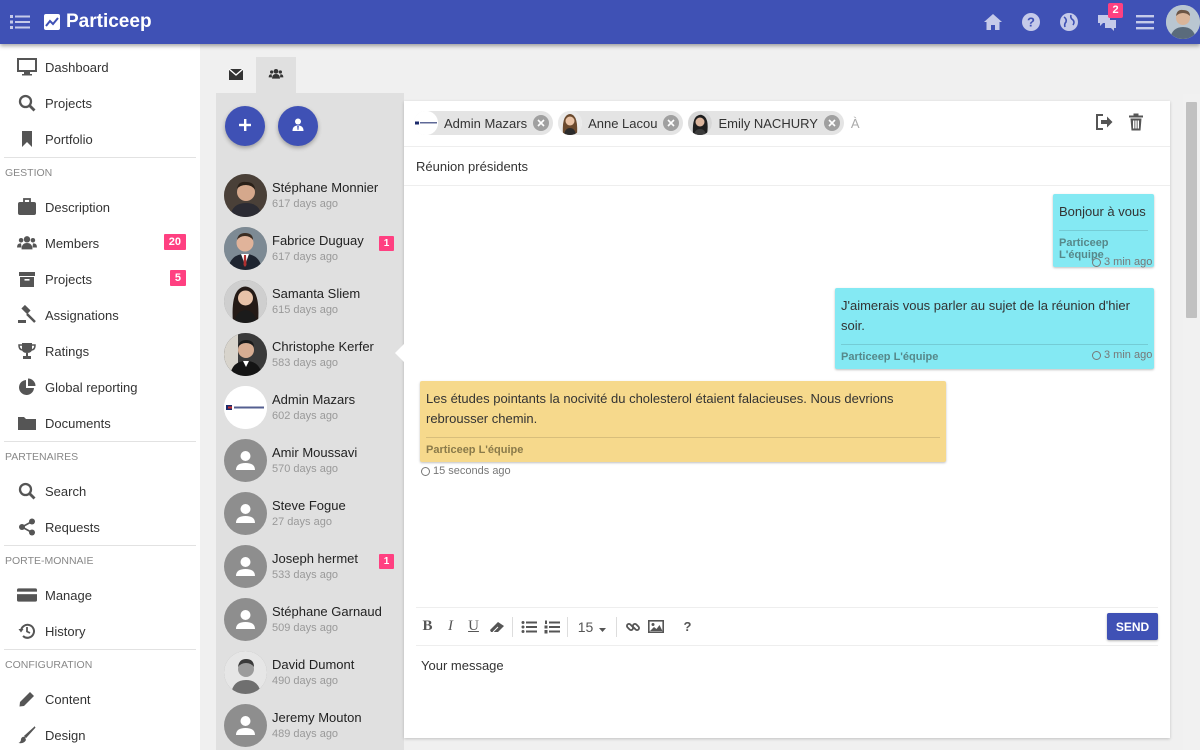 Image resolution: width=1200 pixels, height=750 pixels. Describe the element at coordinates (98, 22) in the screenshot. I see `brand: Particeep` at that location.